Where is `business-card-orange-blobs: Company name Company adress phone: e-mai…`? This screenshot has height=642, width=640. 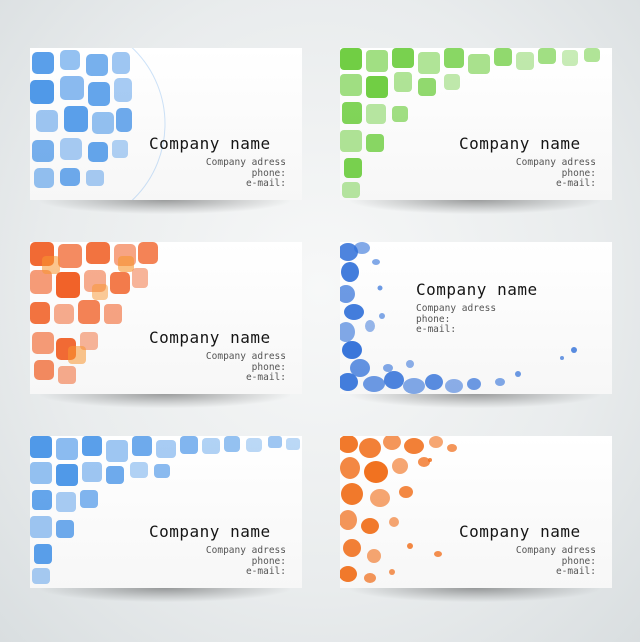 business-card-orange-blobs: Company name Company adress phone: e-mai… is located at coordinates (476, 512).